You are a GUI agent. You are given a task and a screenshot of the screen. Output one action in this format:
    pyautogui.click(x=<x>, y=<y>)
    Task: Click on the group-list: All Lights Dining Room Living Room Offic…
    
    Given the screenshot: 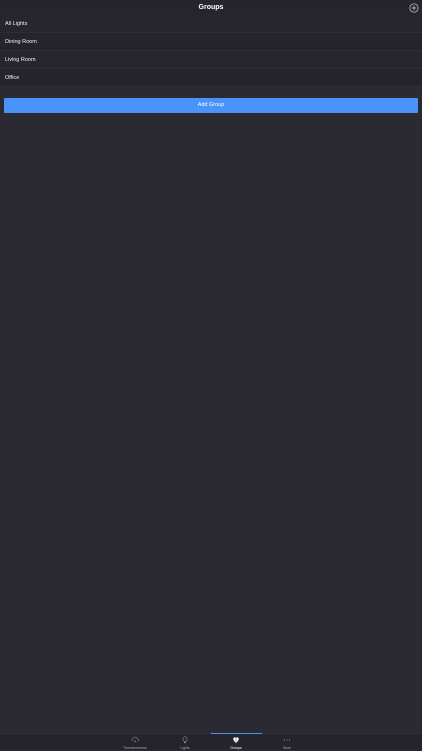 What is the action you would take?
    pyautogui.click(x=211, y=51)
    